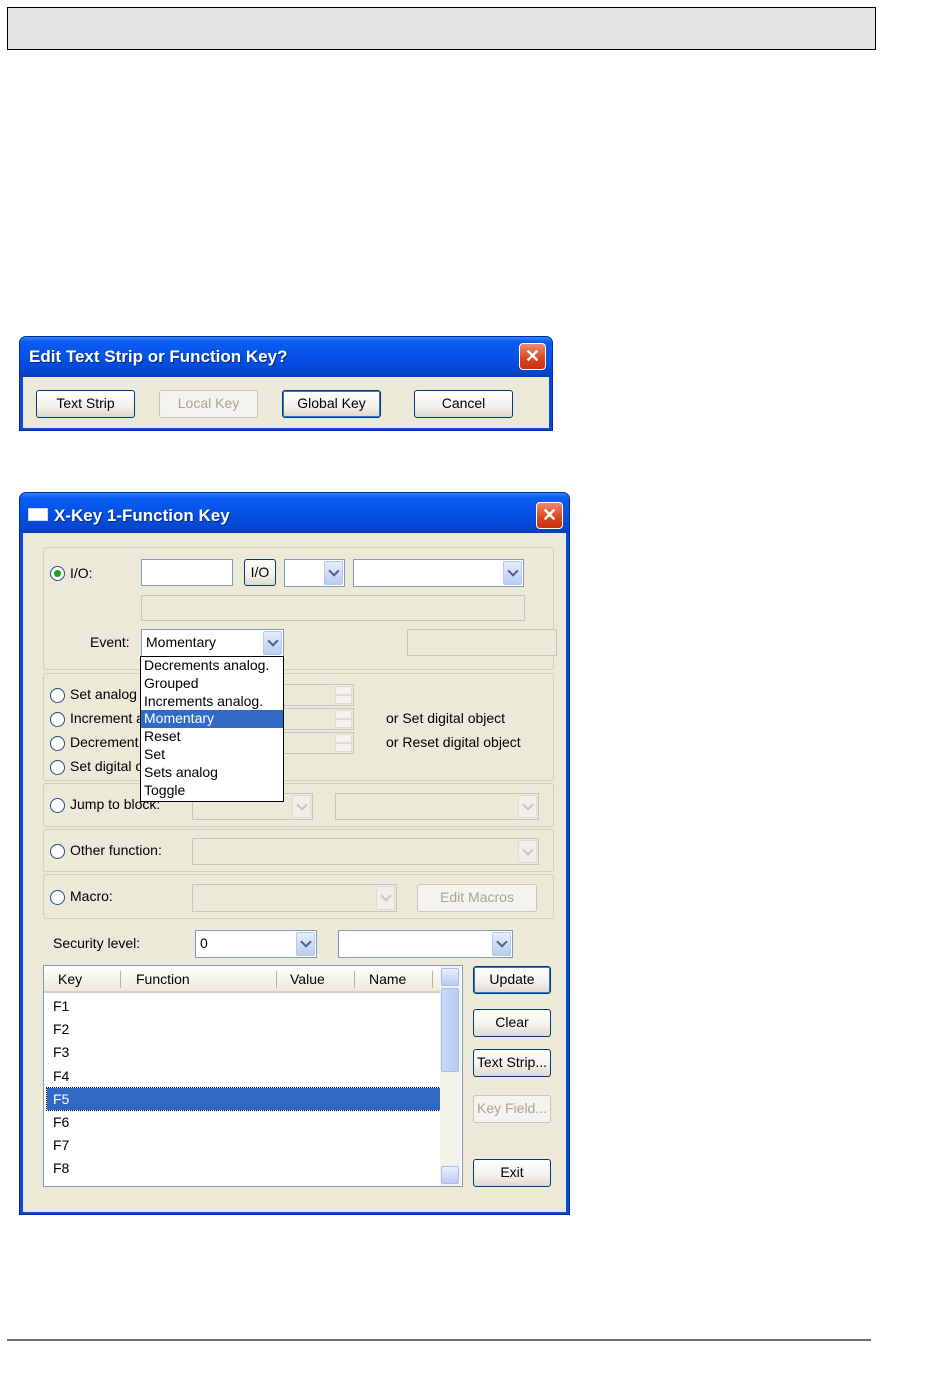 The image size is (950, 1395). Describe the element at coordinates (242, 979) in the screenshot. I see `list-header: Key Function Value Name` at that location.